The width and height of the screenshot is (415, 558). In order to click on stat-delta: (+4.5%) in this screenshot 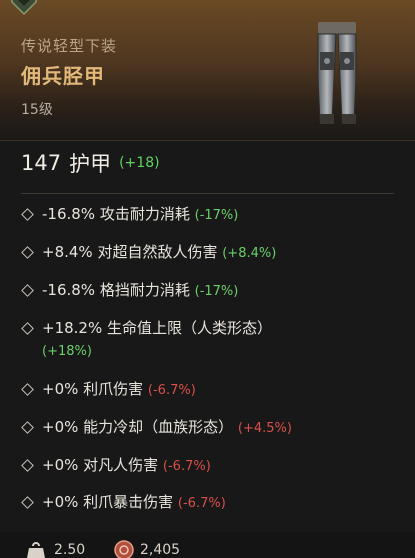, I will do `click(264, 428)`.